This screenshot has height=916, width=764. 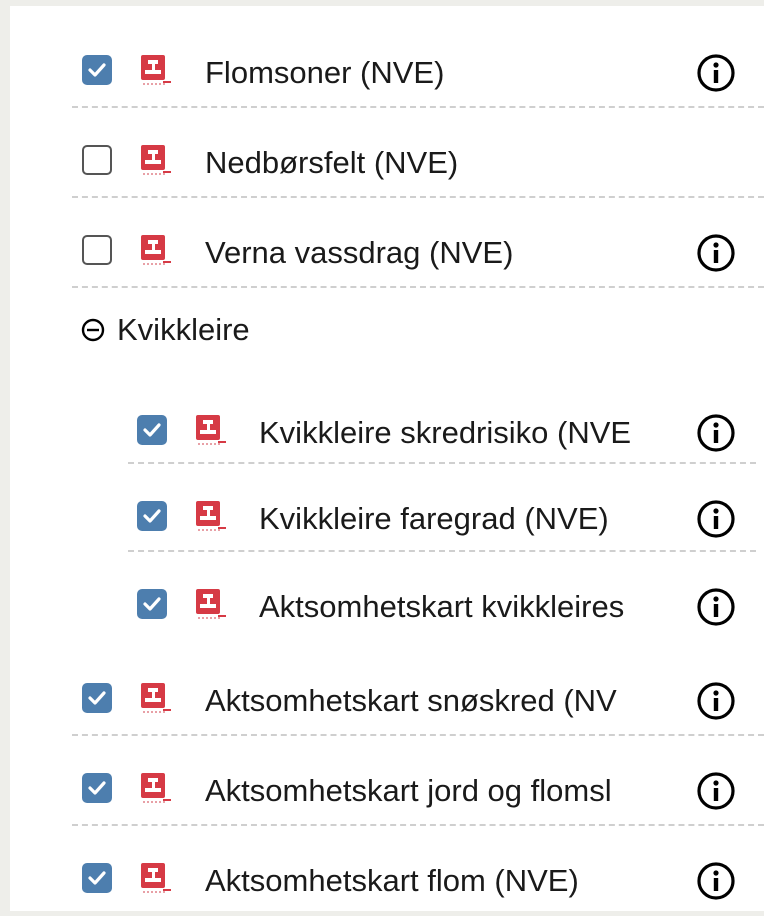 I want to click on layer-row-aktsomhetskart-snoskred: Aktsomhetskart snøskred (NV, so click(x=387, y=692).